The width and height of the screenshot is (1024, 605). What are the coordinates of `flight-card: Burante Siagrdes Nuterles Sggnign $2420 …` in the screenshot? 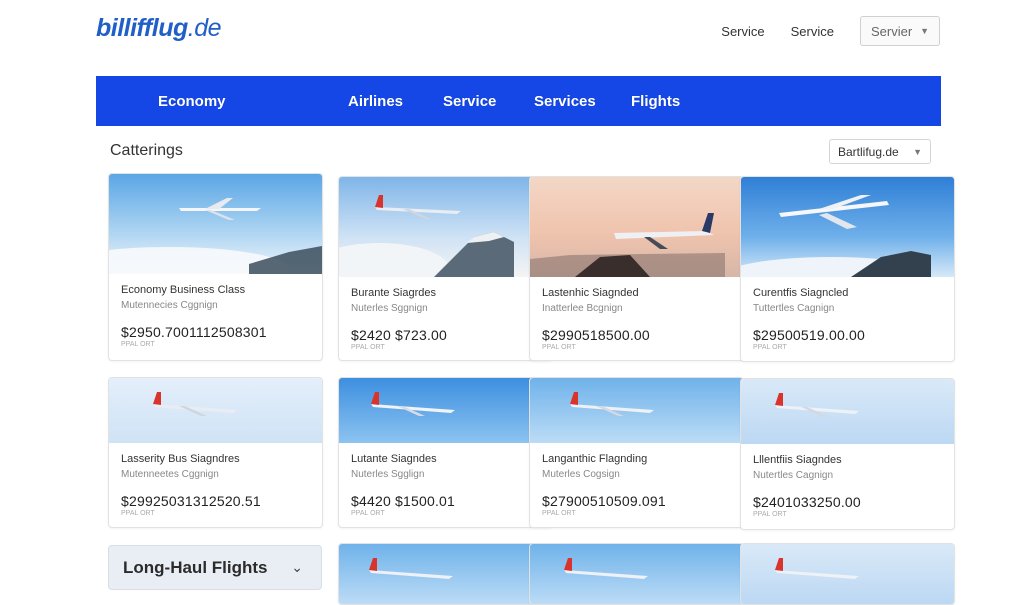 It's located at (445, 268).